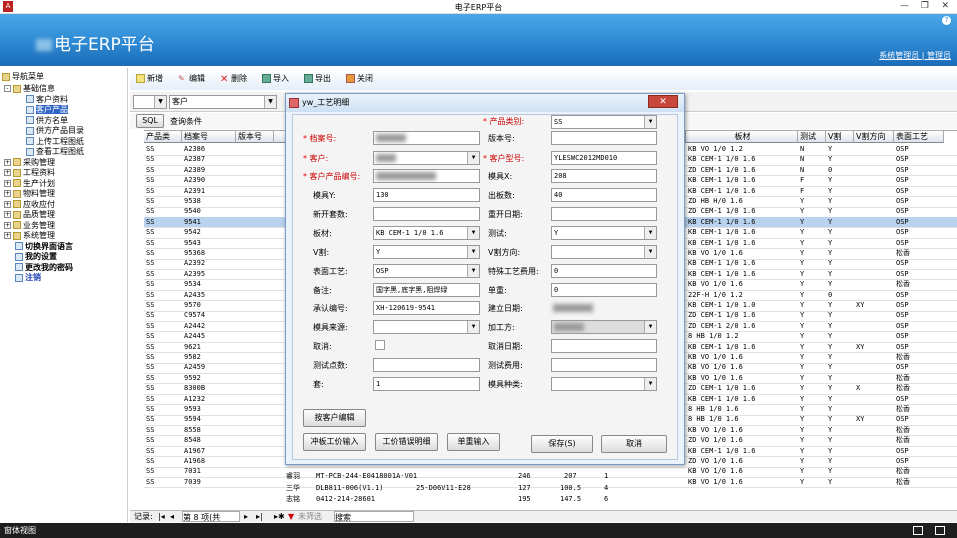  Describe the element at coordinates (223, 102) in the screenshot. I see `filter-field-select: 客户 ▼` at that location.